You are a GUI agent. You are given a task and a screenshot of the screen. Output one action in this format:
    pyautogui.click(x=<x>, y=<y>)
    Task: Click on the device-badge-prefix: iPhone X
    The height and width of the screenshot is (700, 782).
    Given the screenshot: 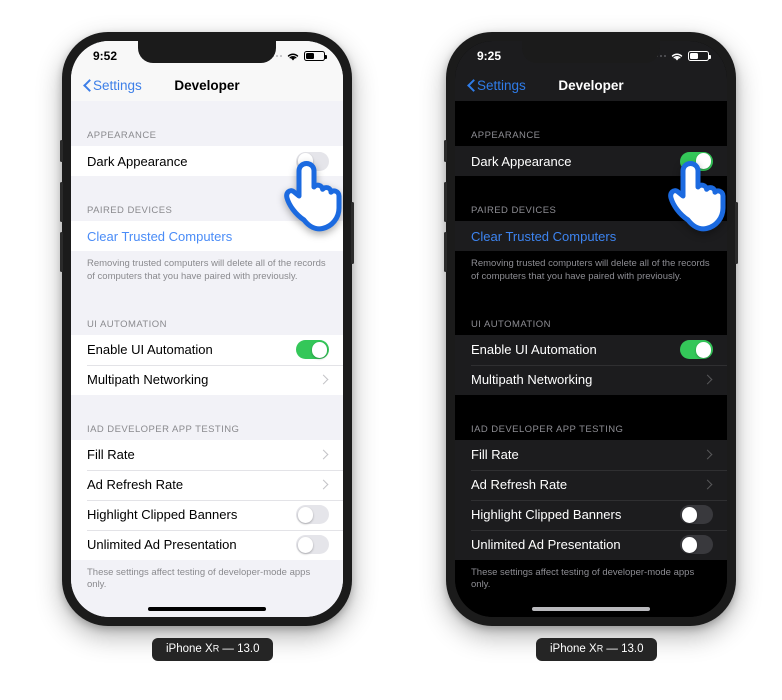 What is the action you would take?
    pyautogui.click(x=573, y=649)
    